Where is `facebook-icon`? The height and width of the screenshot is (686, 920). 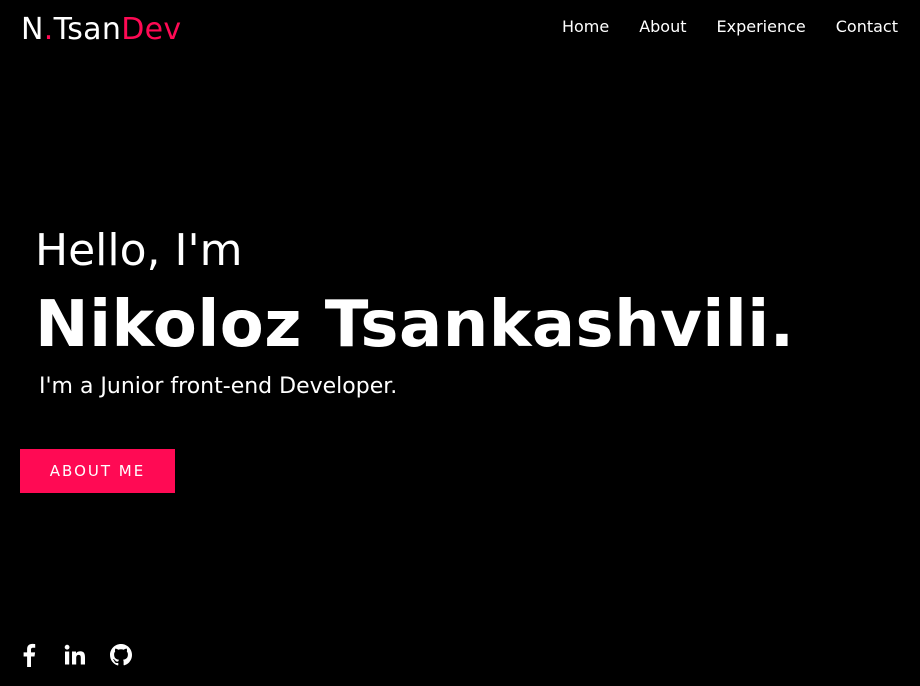
facebook-icon is located at coordinates (29, 655).